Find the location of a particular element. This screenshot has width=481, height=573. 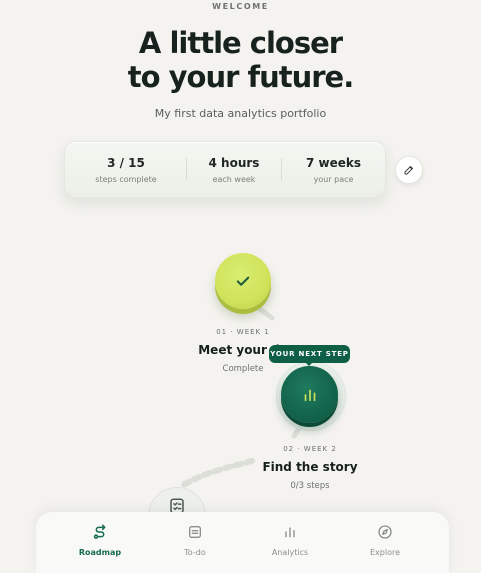

step-1-meta: 01 · WEEK 1 is located at coordinates (243, 332).